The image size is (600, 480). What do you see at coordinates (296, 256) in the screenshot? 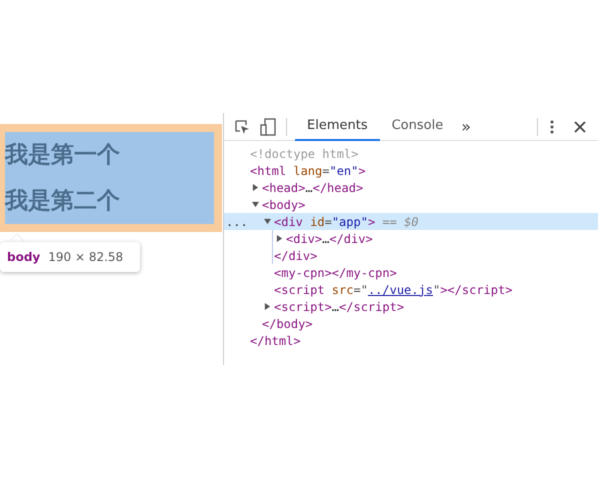
I see `code-line: </div>` at bounding box center [296, 256].